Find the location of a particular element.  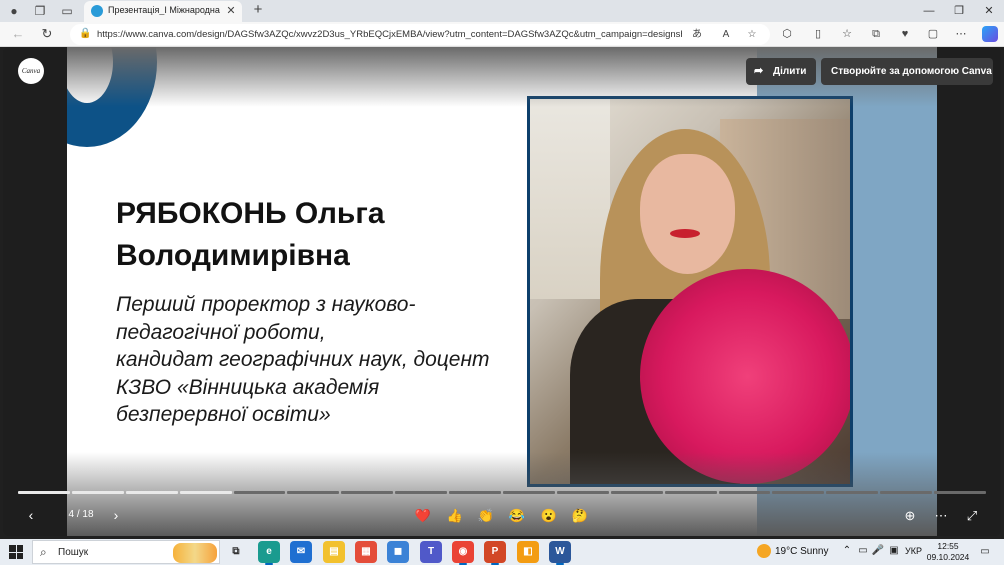

new-tab-button: + is located at coordinates (258, 10).